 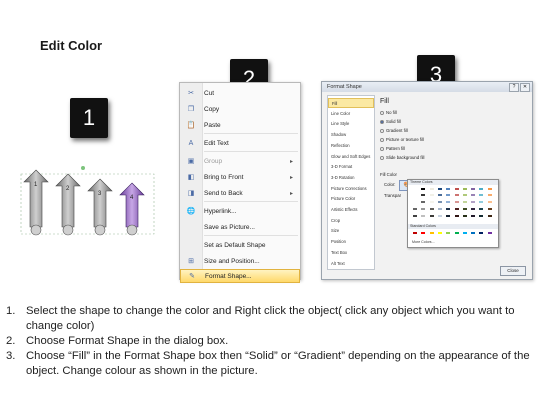 I want to click on fill-option-solid-fill: Solid fill, so click(x=390, y=121).